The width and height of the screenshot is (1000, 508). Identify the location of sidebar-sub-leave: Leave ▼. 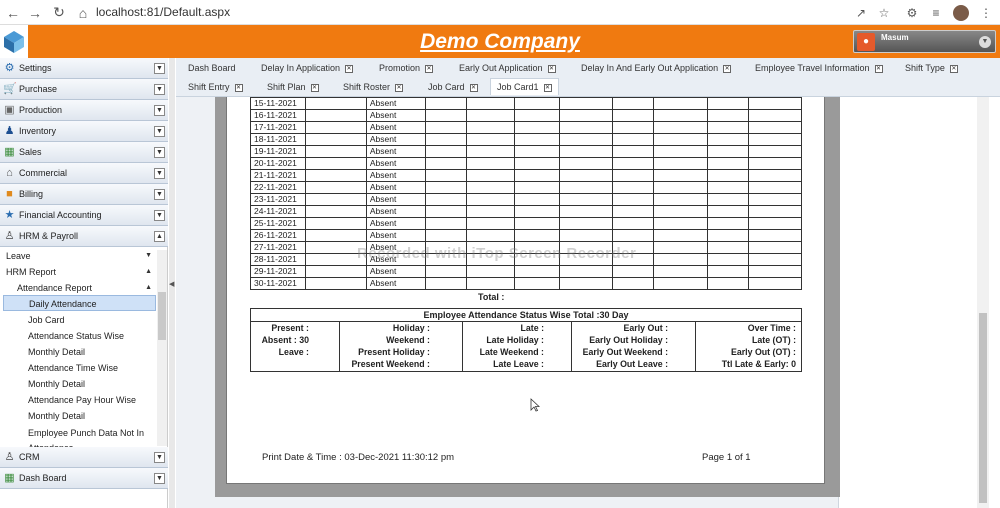
(81, 256).